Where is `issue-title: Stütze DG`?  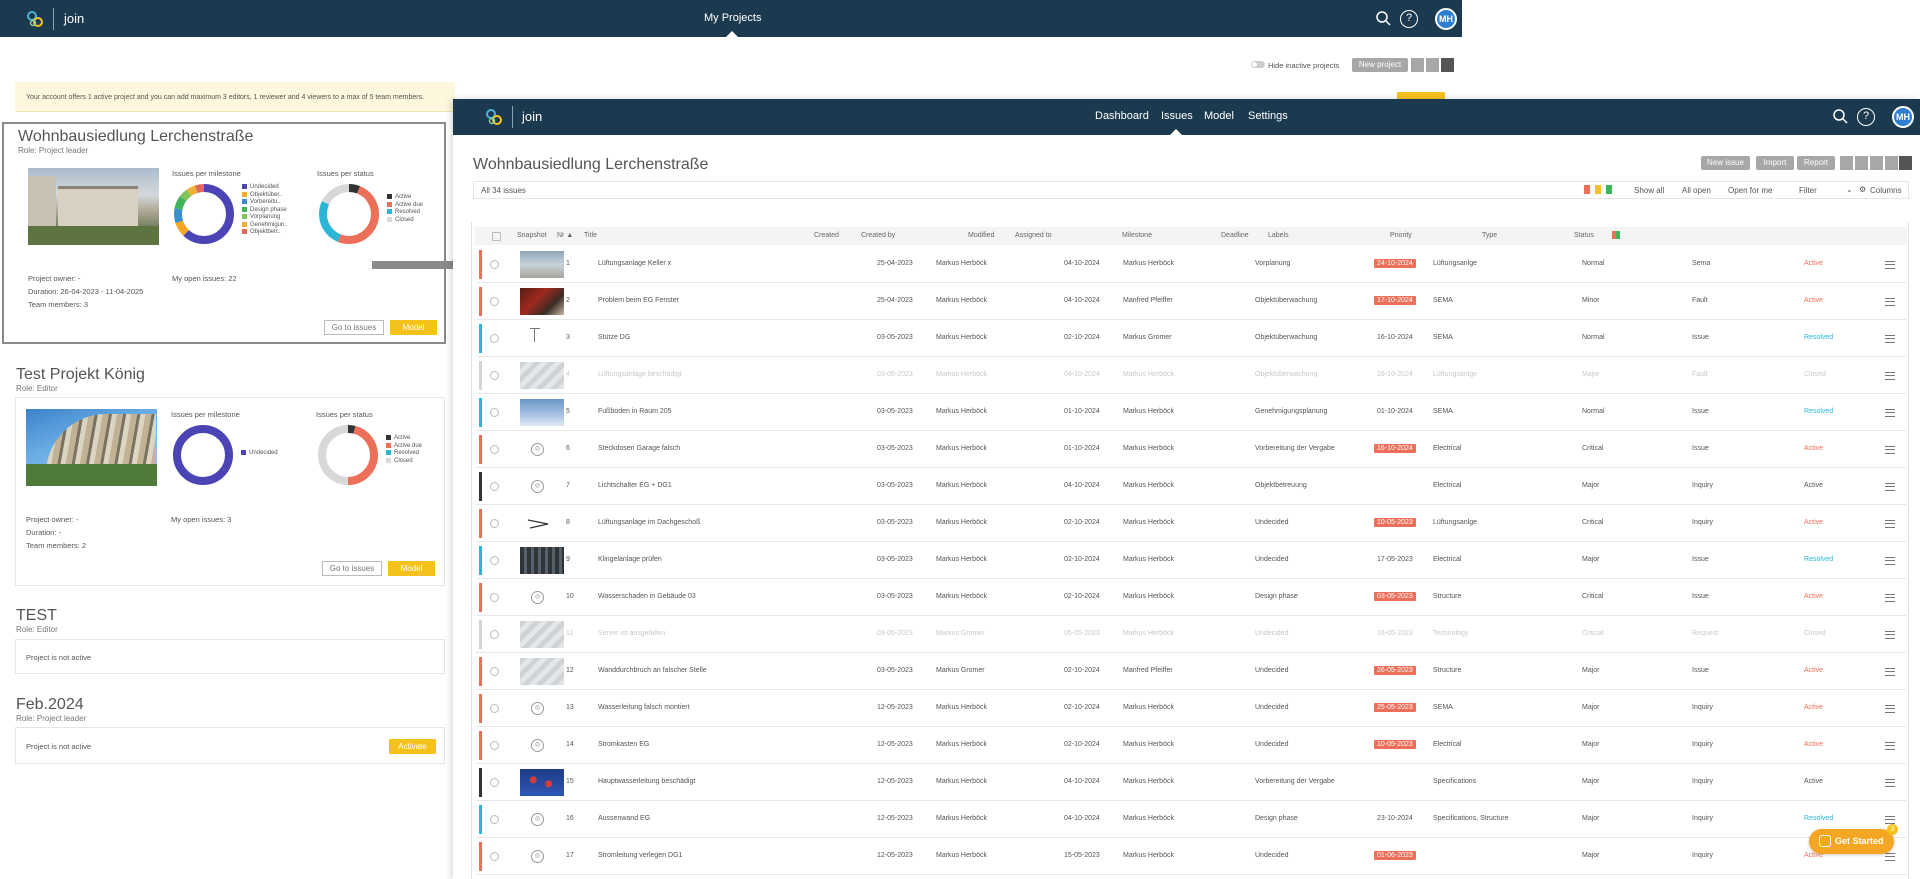 issue-title: Stütze DG is located at coordinates (614, 337).